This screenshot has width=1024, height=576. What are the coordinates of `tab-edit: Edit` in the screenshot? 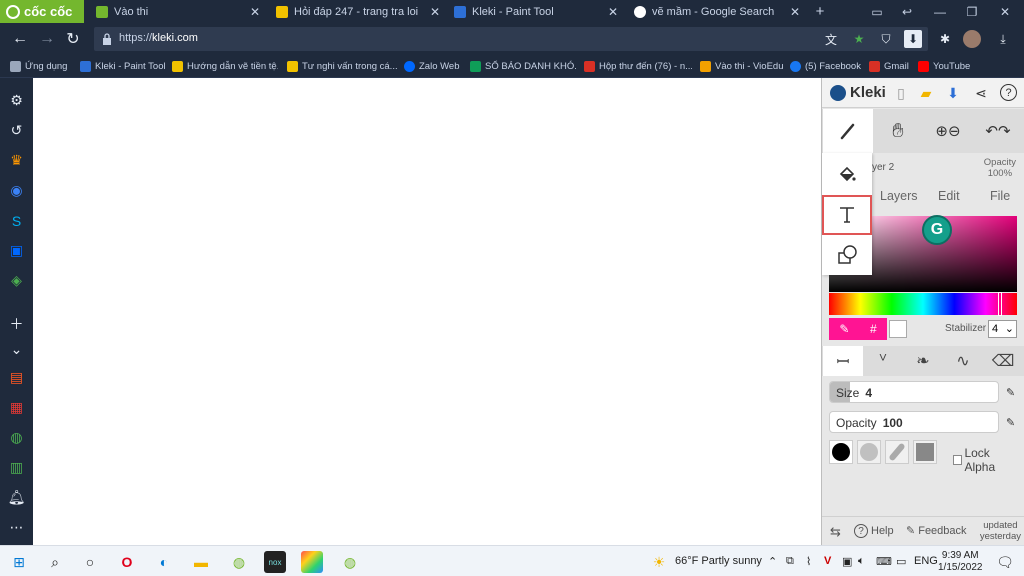 It's located at (949, 196).